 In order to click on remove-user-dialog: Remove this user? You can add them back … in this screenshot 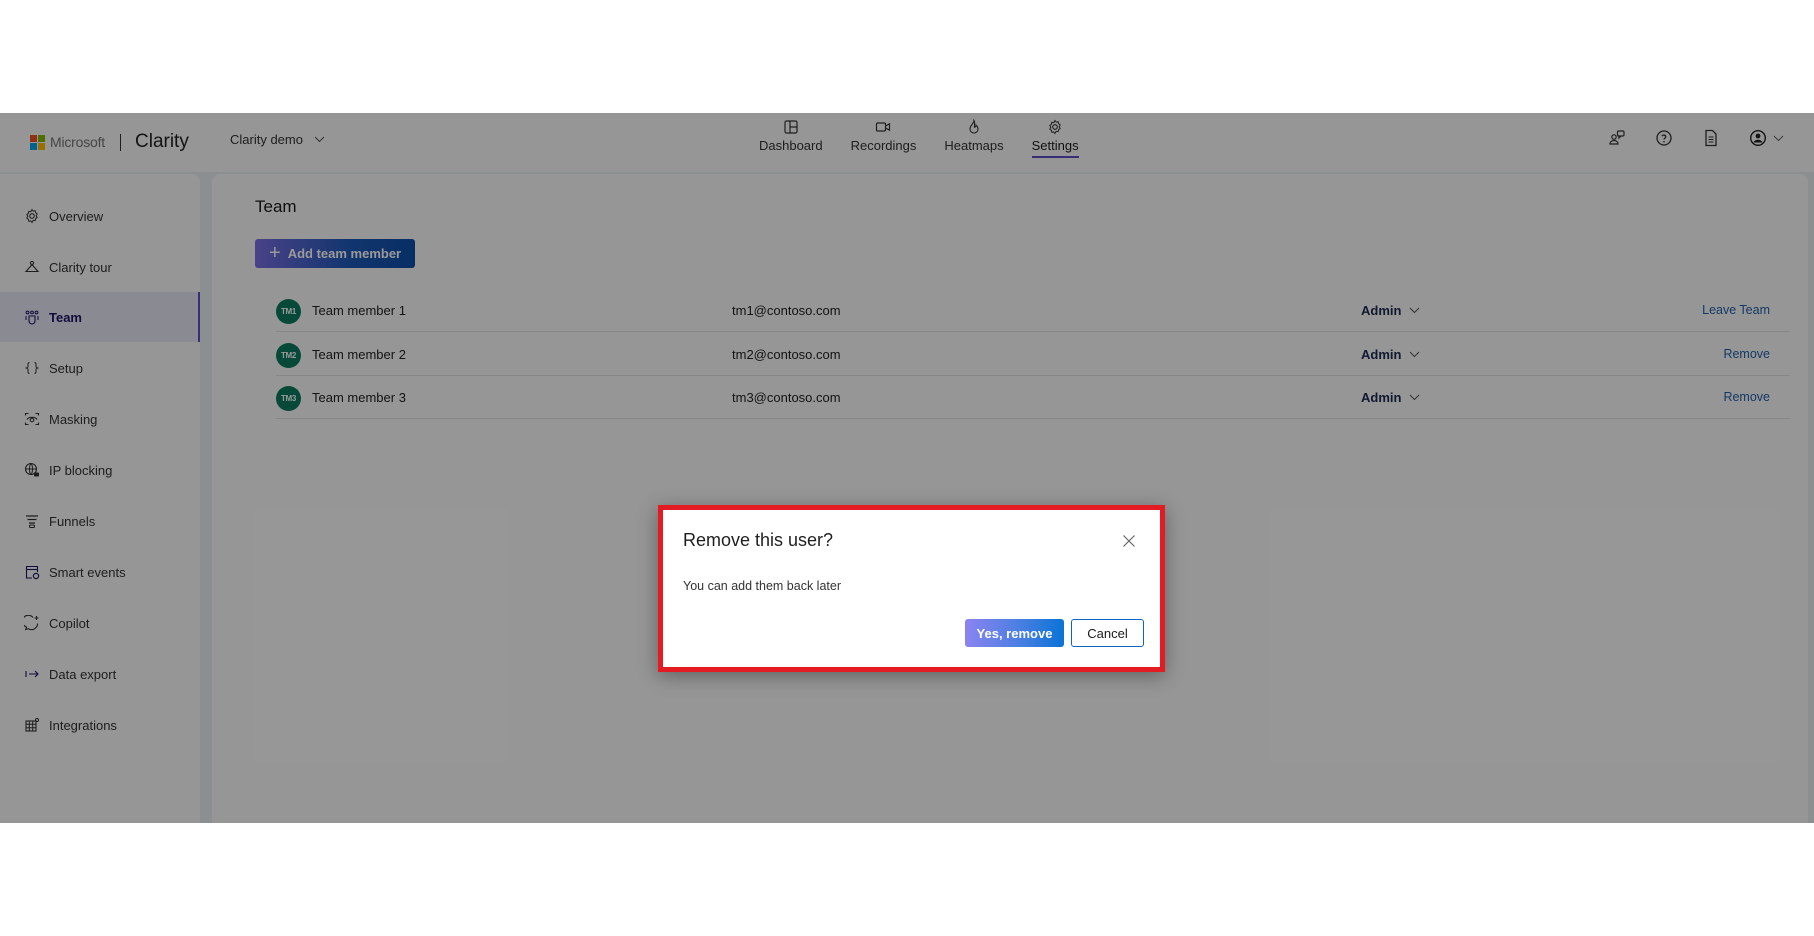, I will do `click(911, 588)`.